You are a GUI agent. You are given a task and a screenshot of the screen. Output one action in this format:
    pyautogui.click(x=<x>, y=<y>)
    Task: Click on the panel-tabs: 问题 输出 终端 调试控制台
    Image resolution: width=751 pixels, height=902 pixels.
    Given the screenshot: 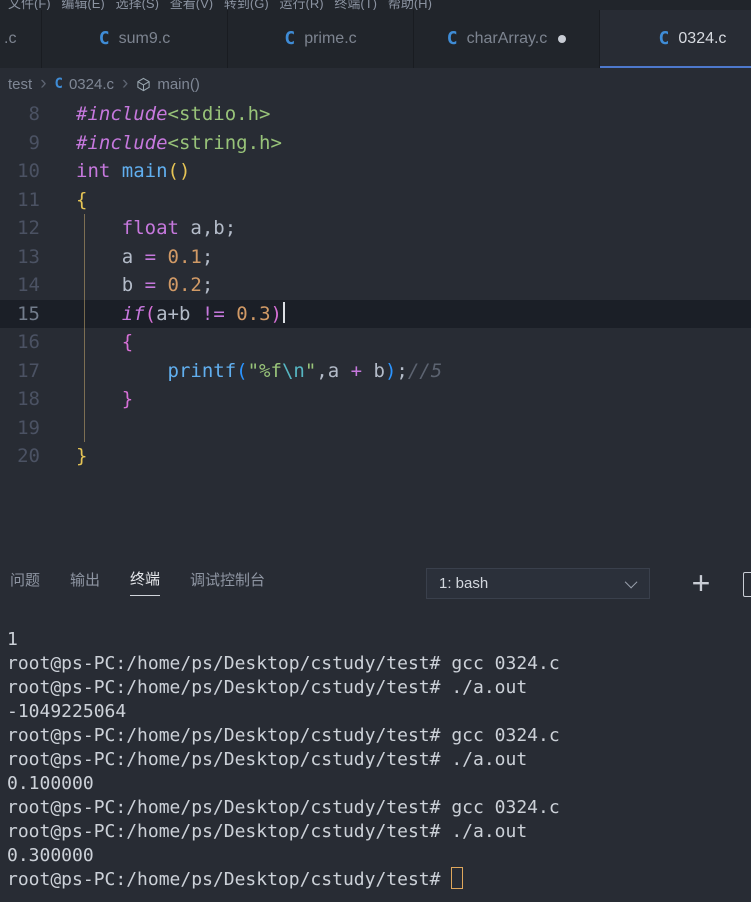 What is the action you would take?
    pyautogui.click(x=132, y=582)
    